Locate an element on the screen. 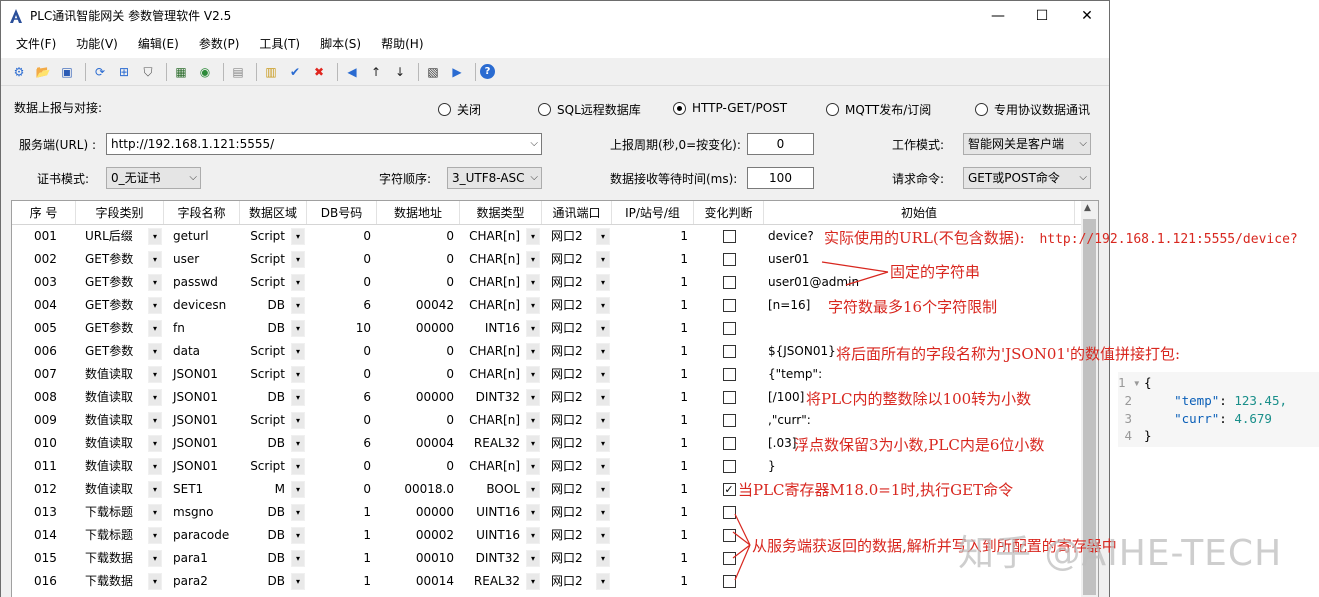 This screenshot has width=1319, height=597. line-number: 3 is located at coordinates (1128, 418).